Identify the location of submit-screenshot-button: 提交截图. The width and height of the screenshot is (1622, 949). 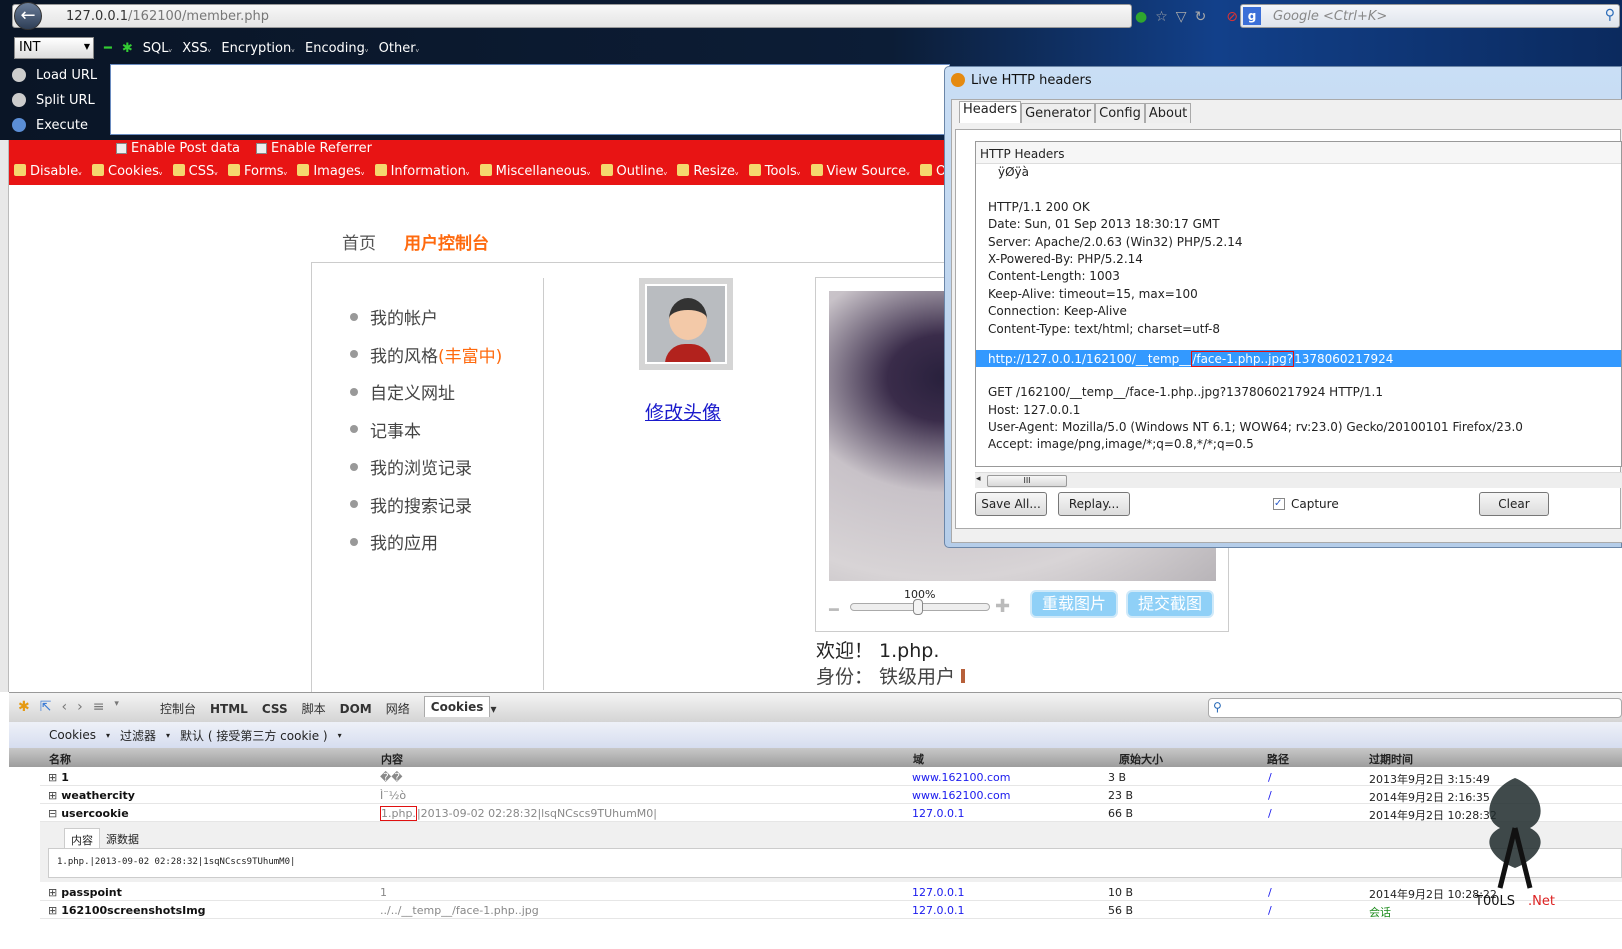
(1170, 604).